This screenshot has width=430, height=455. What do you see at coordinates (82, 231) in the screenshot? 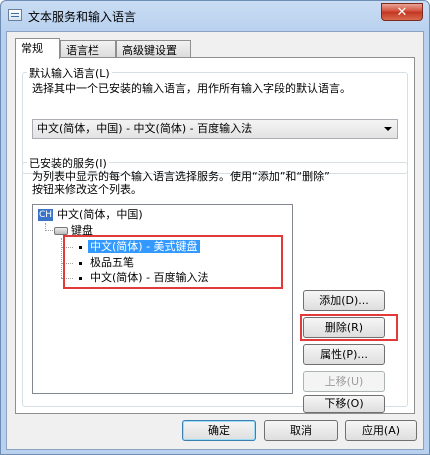
I see `tree-node-keyboard: 键盘` at bounding box center [82, 231].